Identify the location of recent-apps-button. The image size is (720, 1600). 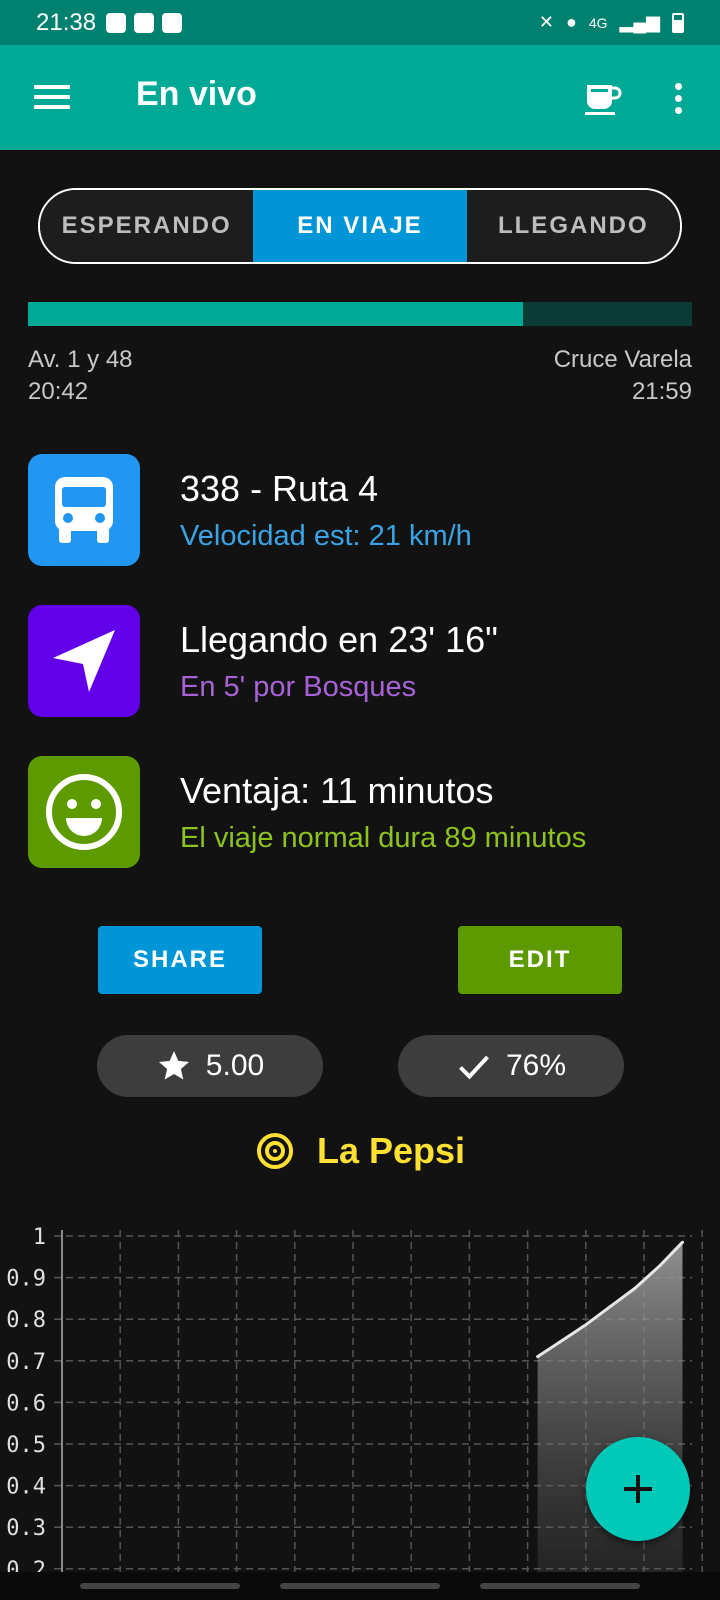
(160, 1586).